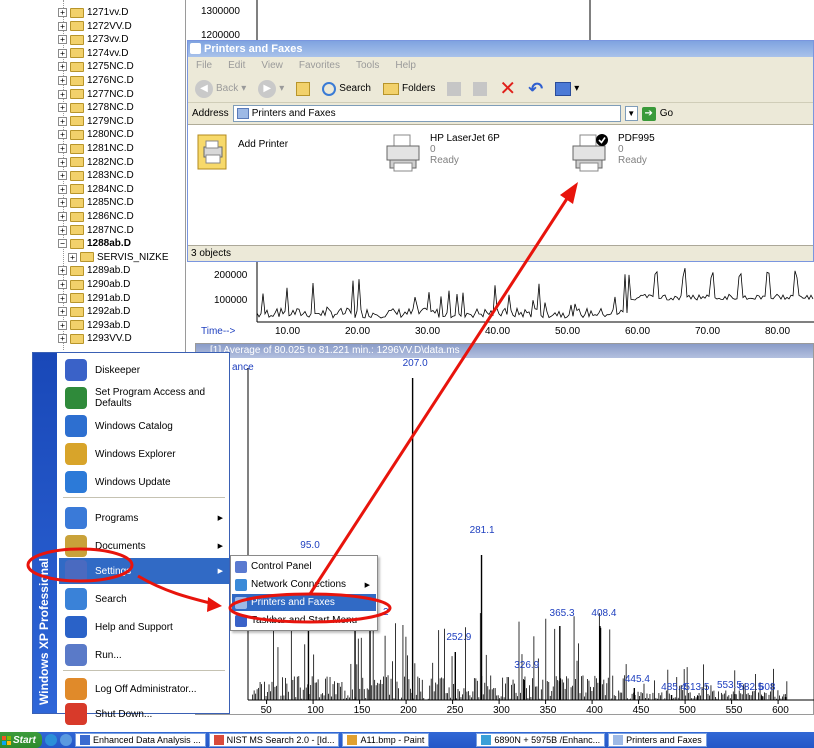 This screenshot has height=748, width=814. Describe the element at coordinates (405, 66) in the screenshot. I see `menu-help: Help` at that location.